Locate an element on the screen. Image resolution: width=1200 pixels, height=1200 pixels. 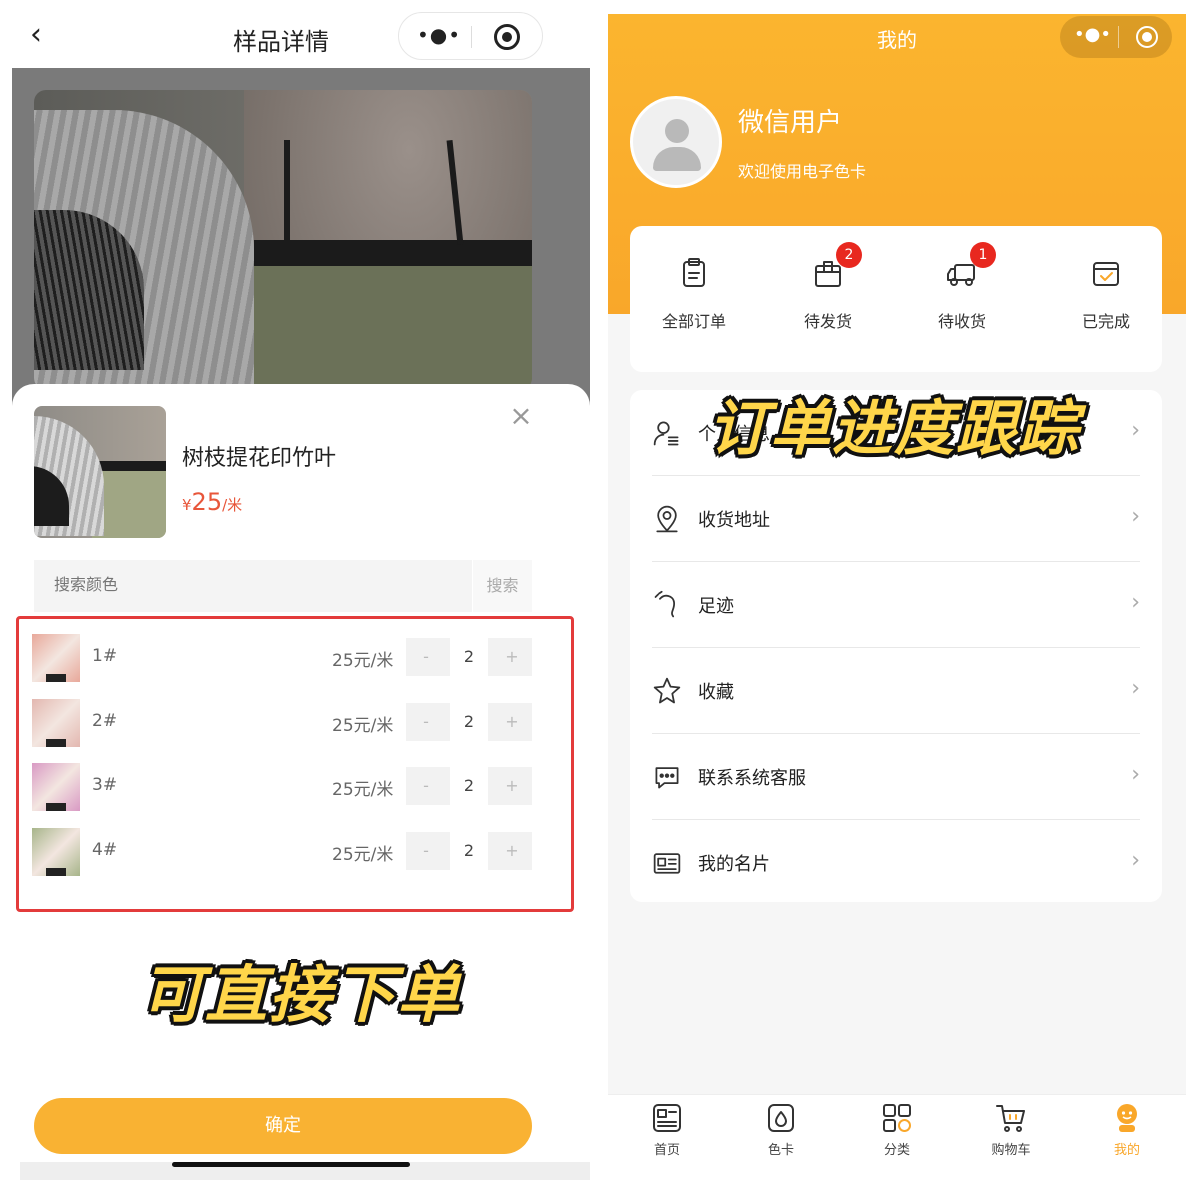
menu-item: 足迹 › is located at coordinates (896, 605).